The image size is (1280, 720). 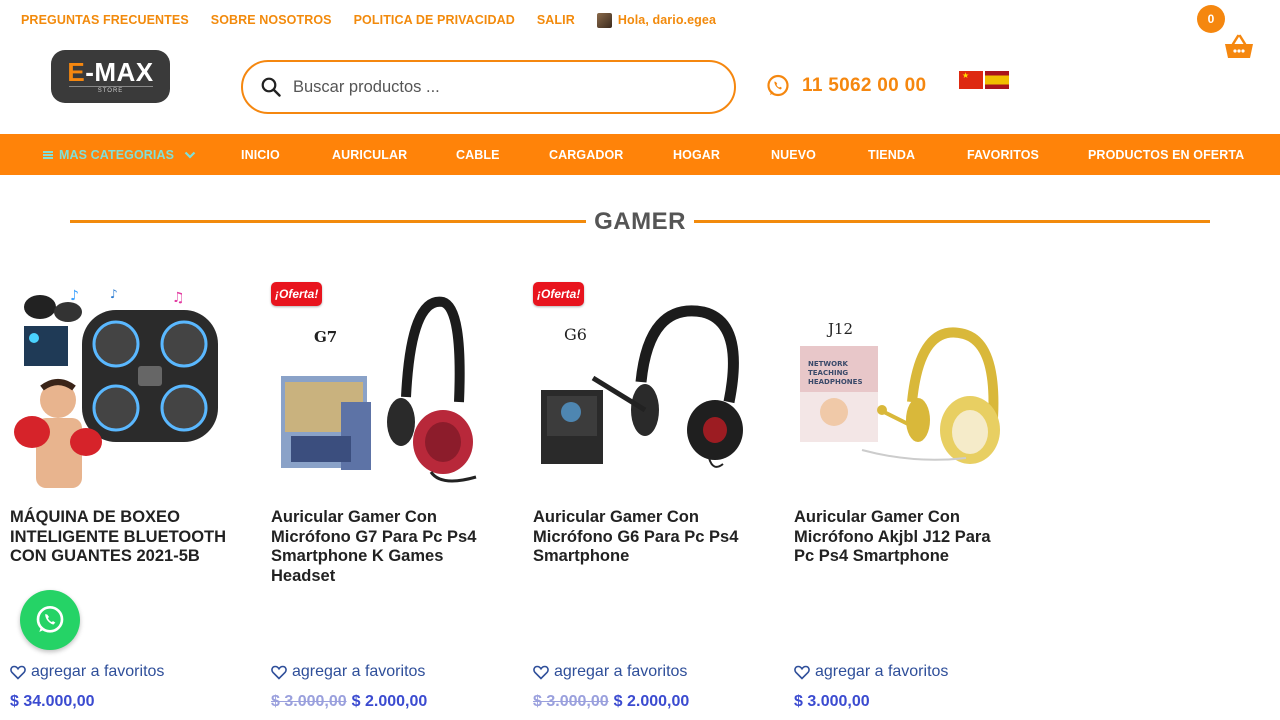 I want to click on product-image: J12 NETWORK TEACHING HEADPHONES, so click(x=909, y=388).